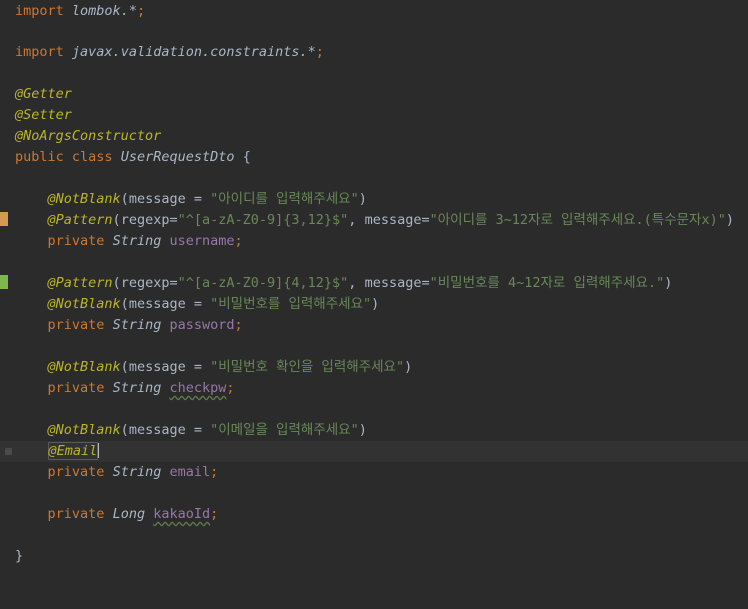 This screenshot has width=748, height=609. What do you see at coordinates (374, 325) in the screenshot?
I see `code-line: private String password;` at bounding box center [374, 325].